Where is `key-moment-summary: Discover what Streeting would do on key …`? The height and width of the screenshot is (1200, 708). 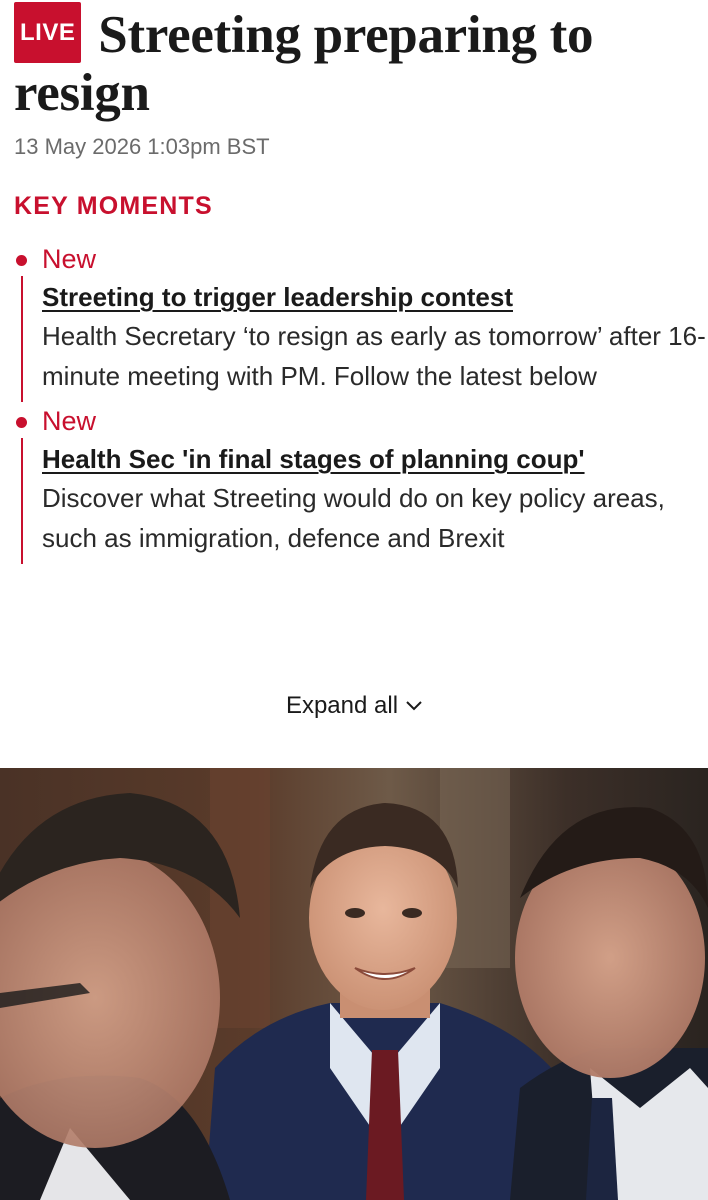
key-moment-summary: Discover what Streeting would do on key … is located at coordinates (353, 518).